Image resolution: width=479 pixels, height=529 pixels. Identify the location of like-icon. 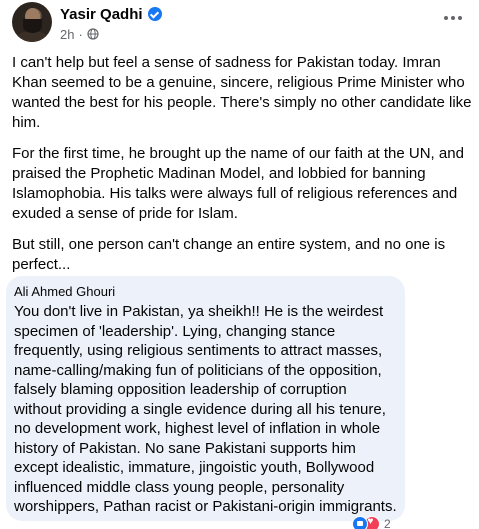
(360, 522).